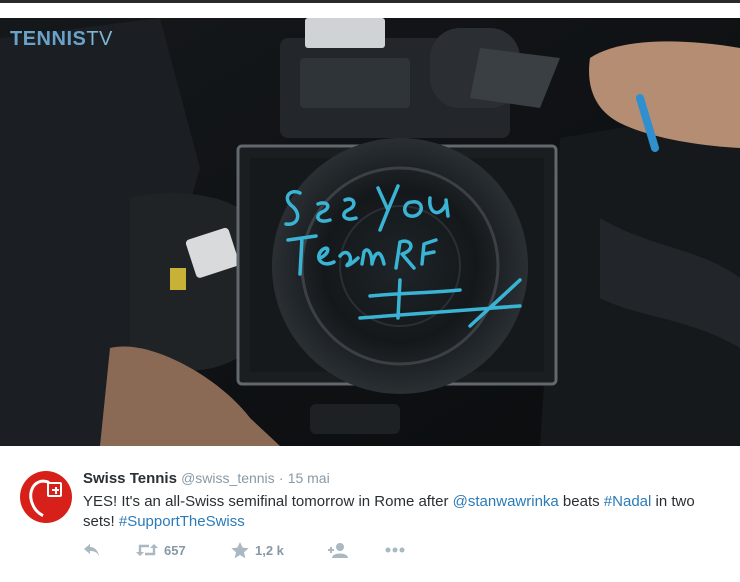 This screenshot has width=740, height=582. Describe the element at coordinates (175, 550) in the screenshot. I see `retweet-count: 657` at that location.